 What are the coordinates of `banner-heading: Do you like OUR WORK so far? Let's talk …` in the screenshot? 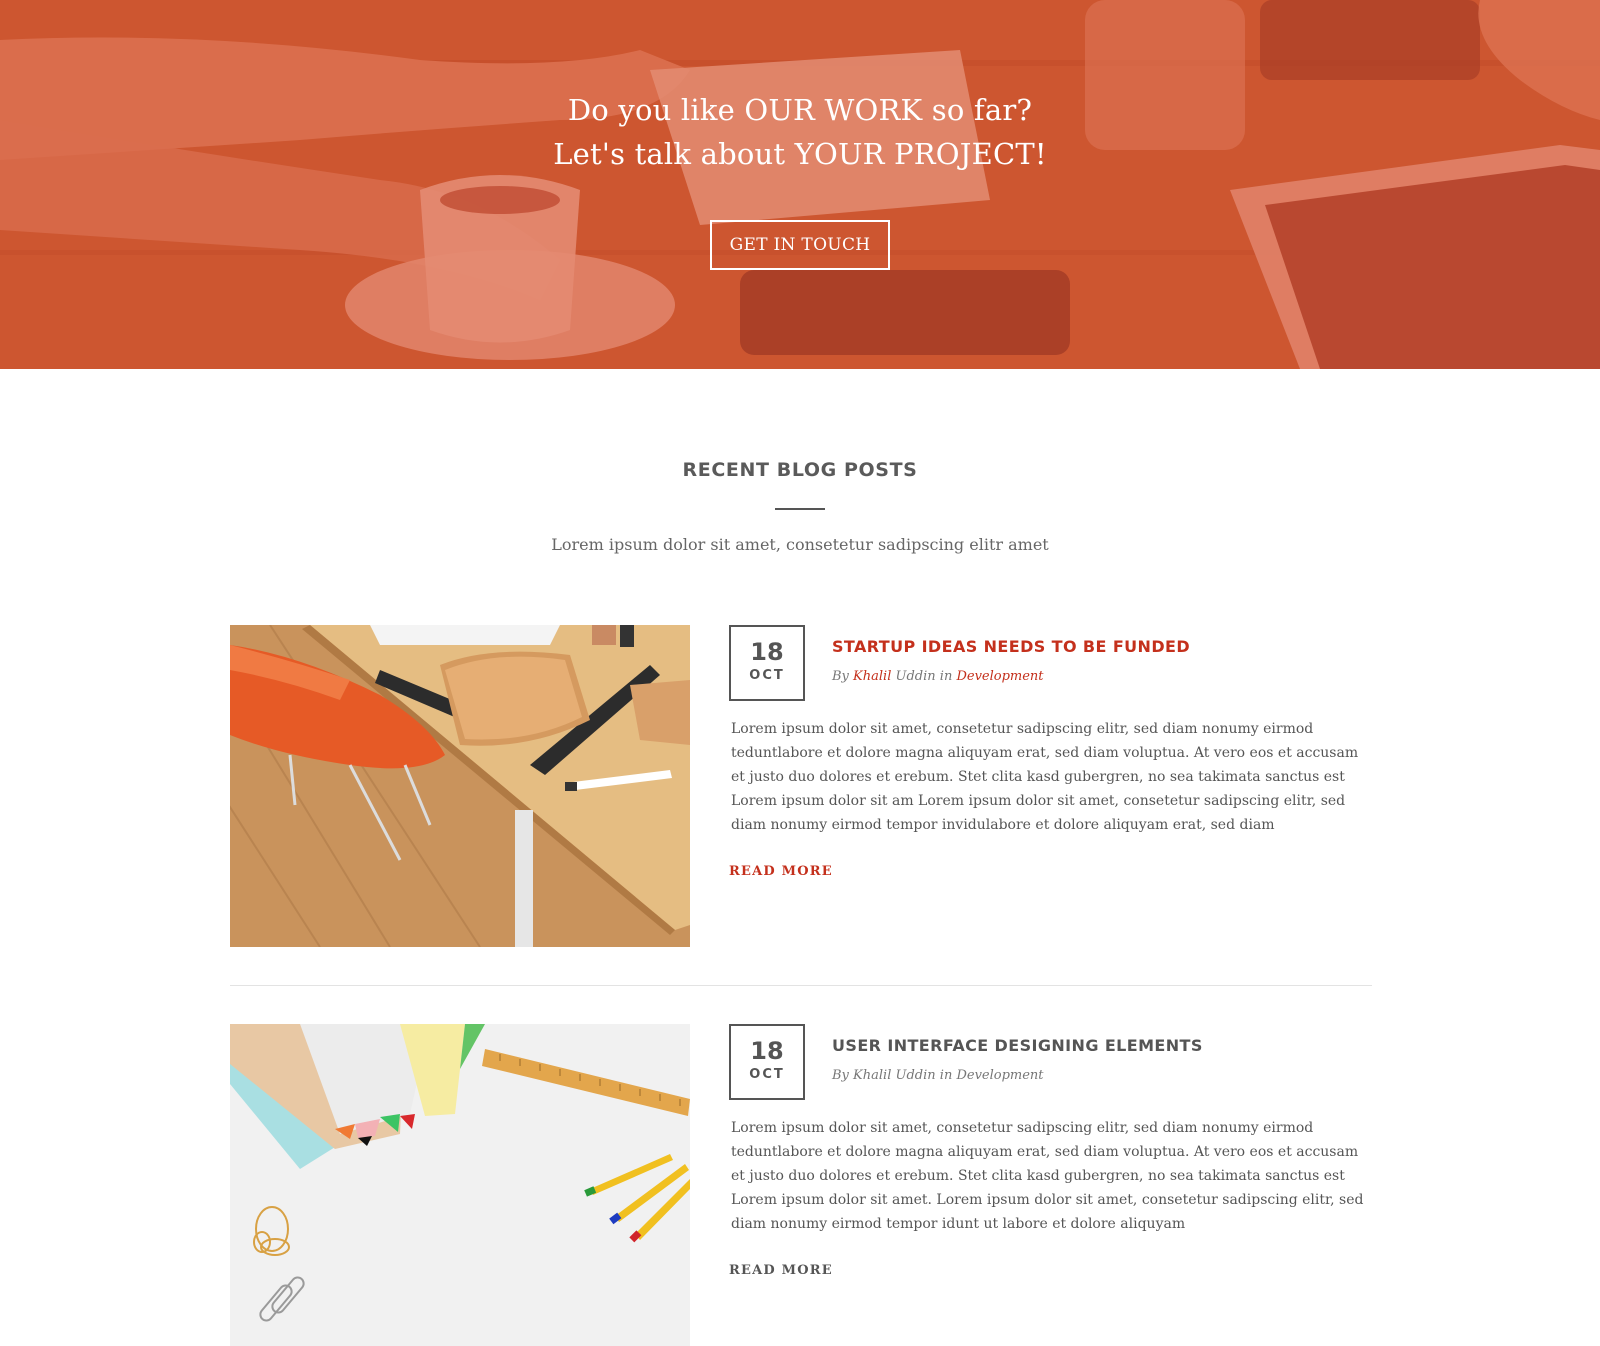 It's located at (800, 132).